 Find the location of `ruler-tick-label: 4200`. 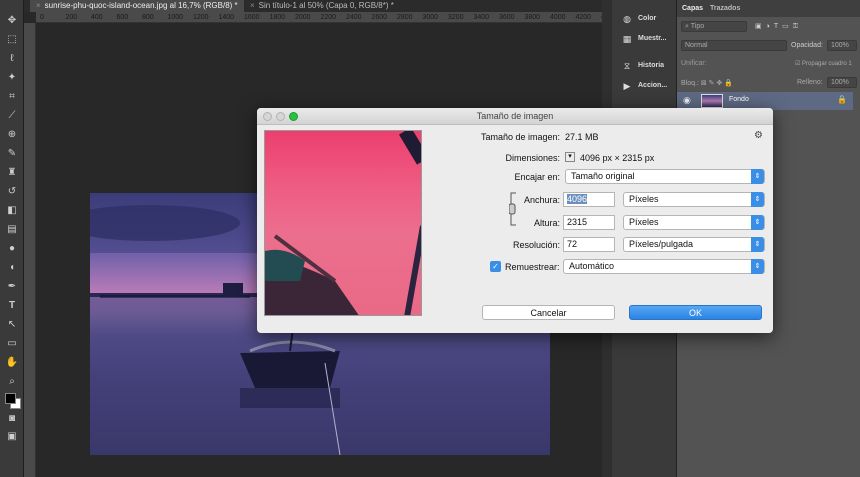

ruler-tick-label: 4200 is located at coordinates (583, 17).